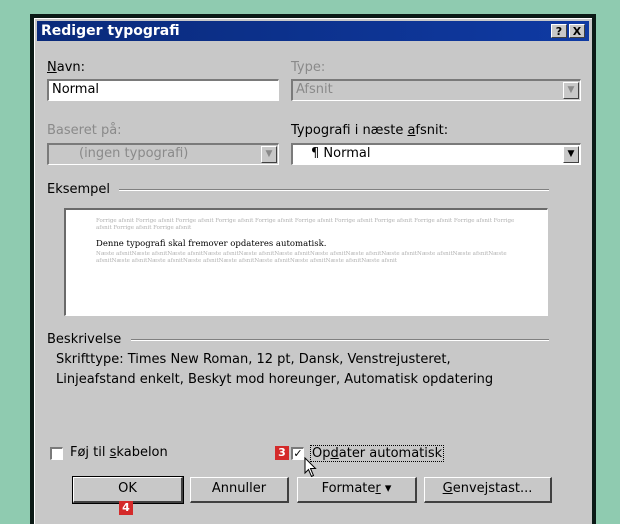 The width and height of the screenshot is (620, 524). Describe the element at coordinates (388, 488) in the screenshot. I see `format-dropdown-icon: ▾` at that location.